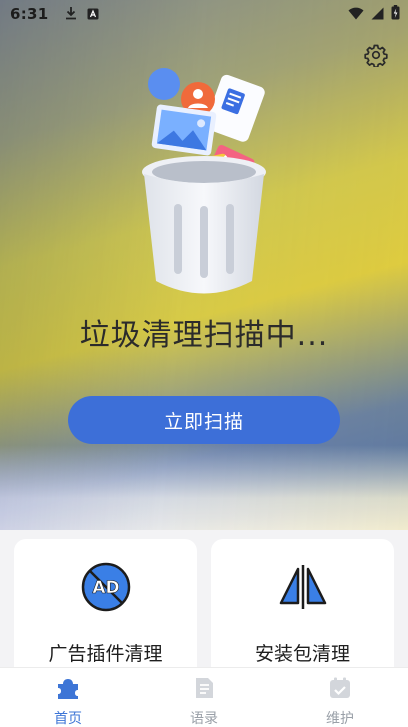 The width and height of the screenshot is (408, 727). What do you see at coordinates (377, 14) in the screenshot?
I see `signal-icon` at bounding box center [377, 14].